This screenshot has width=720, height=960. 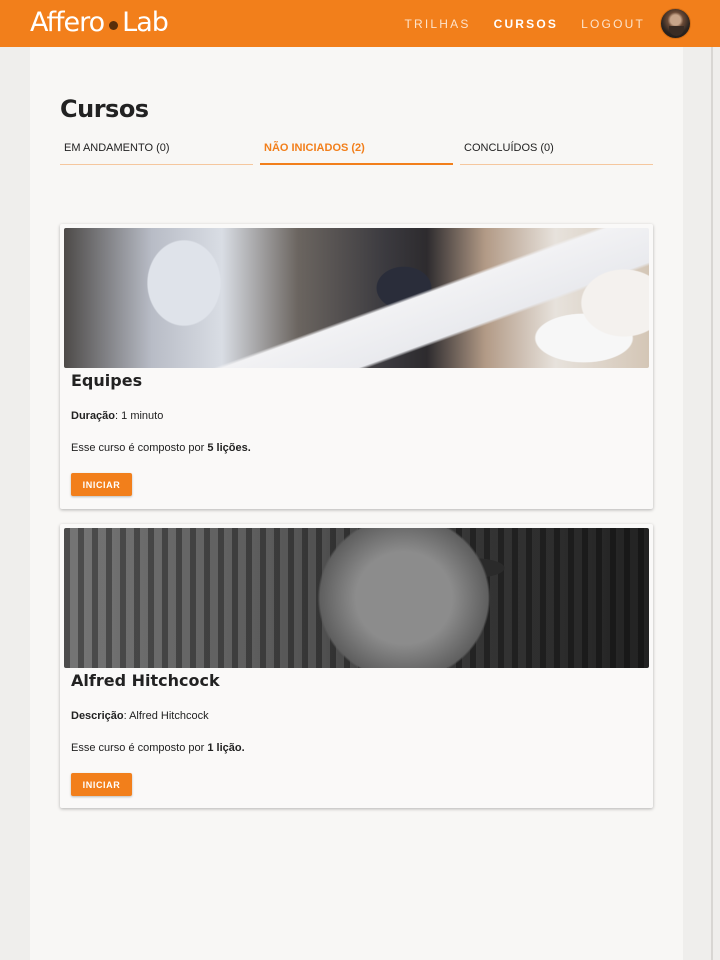 I want to click on course-meta-value: : Alfred Hitchcock, so click(x=166, y=716).